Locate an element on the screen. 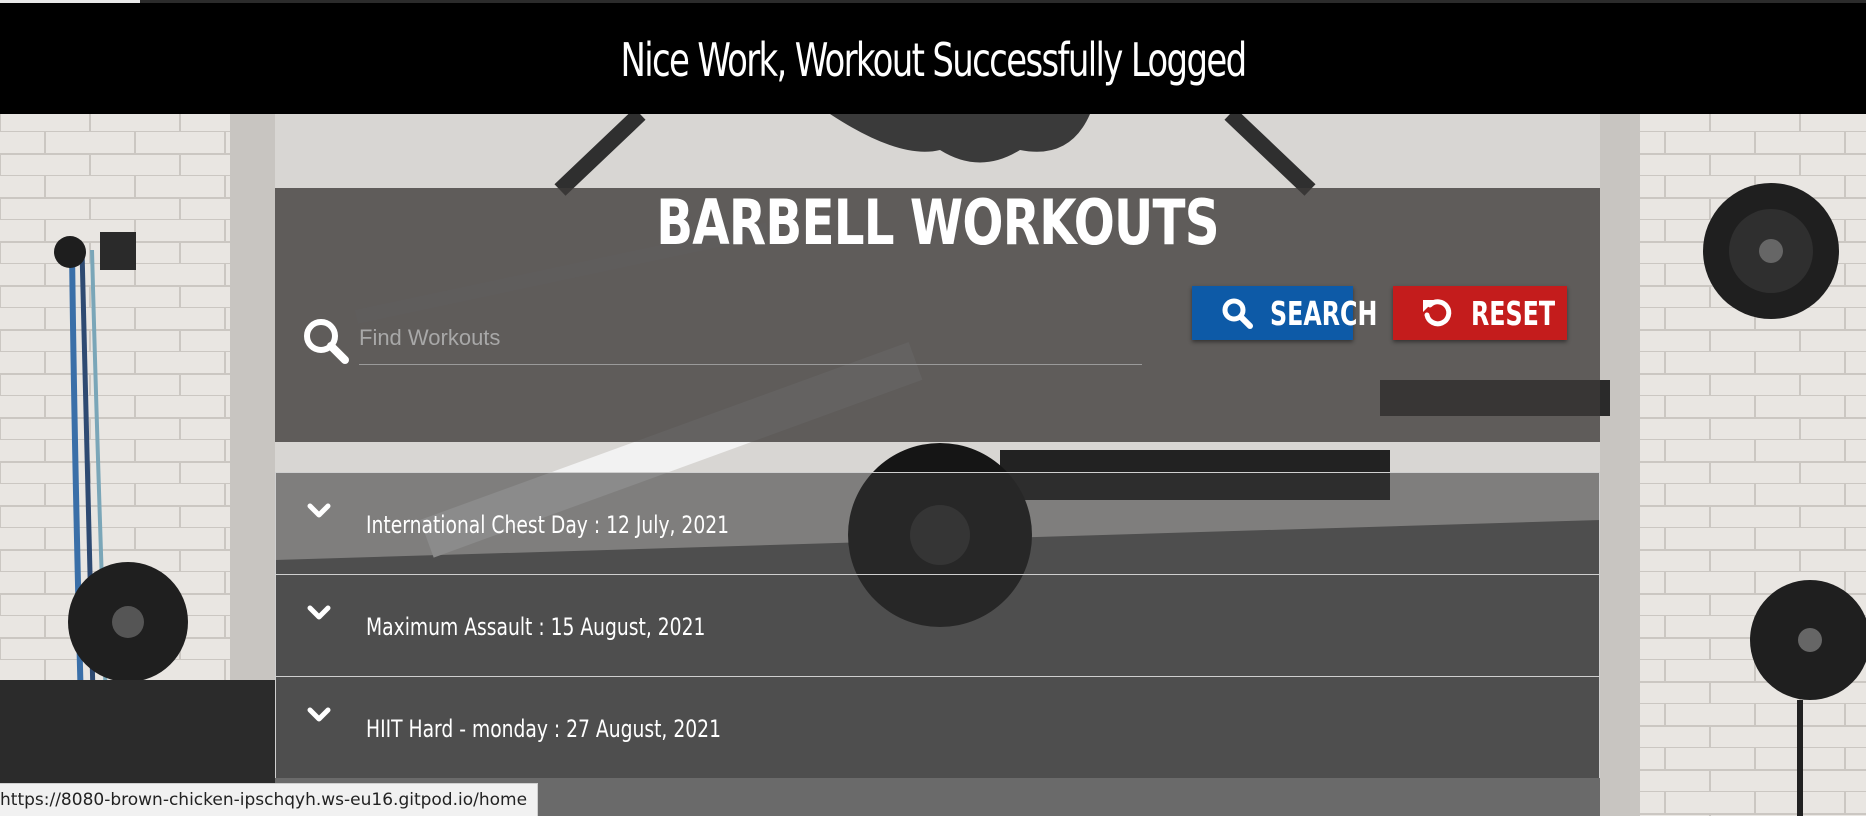  search-button: SEARCH is located at coordinates (1284, 313).